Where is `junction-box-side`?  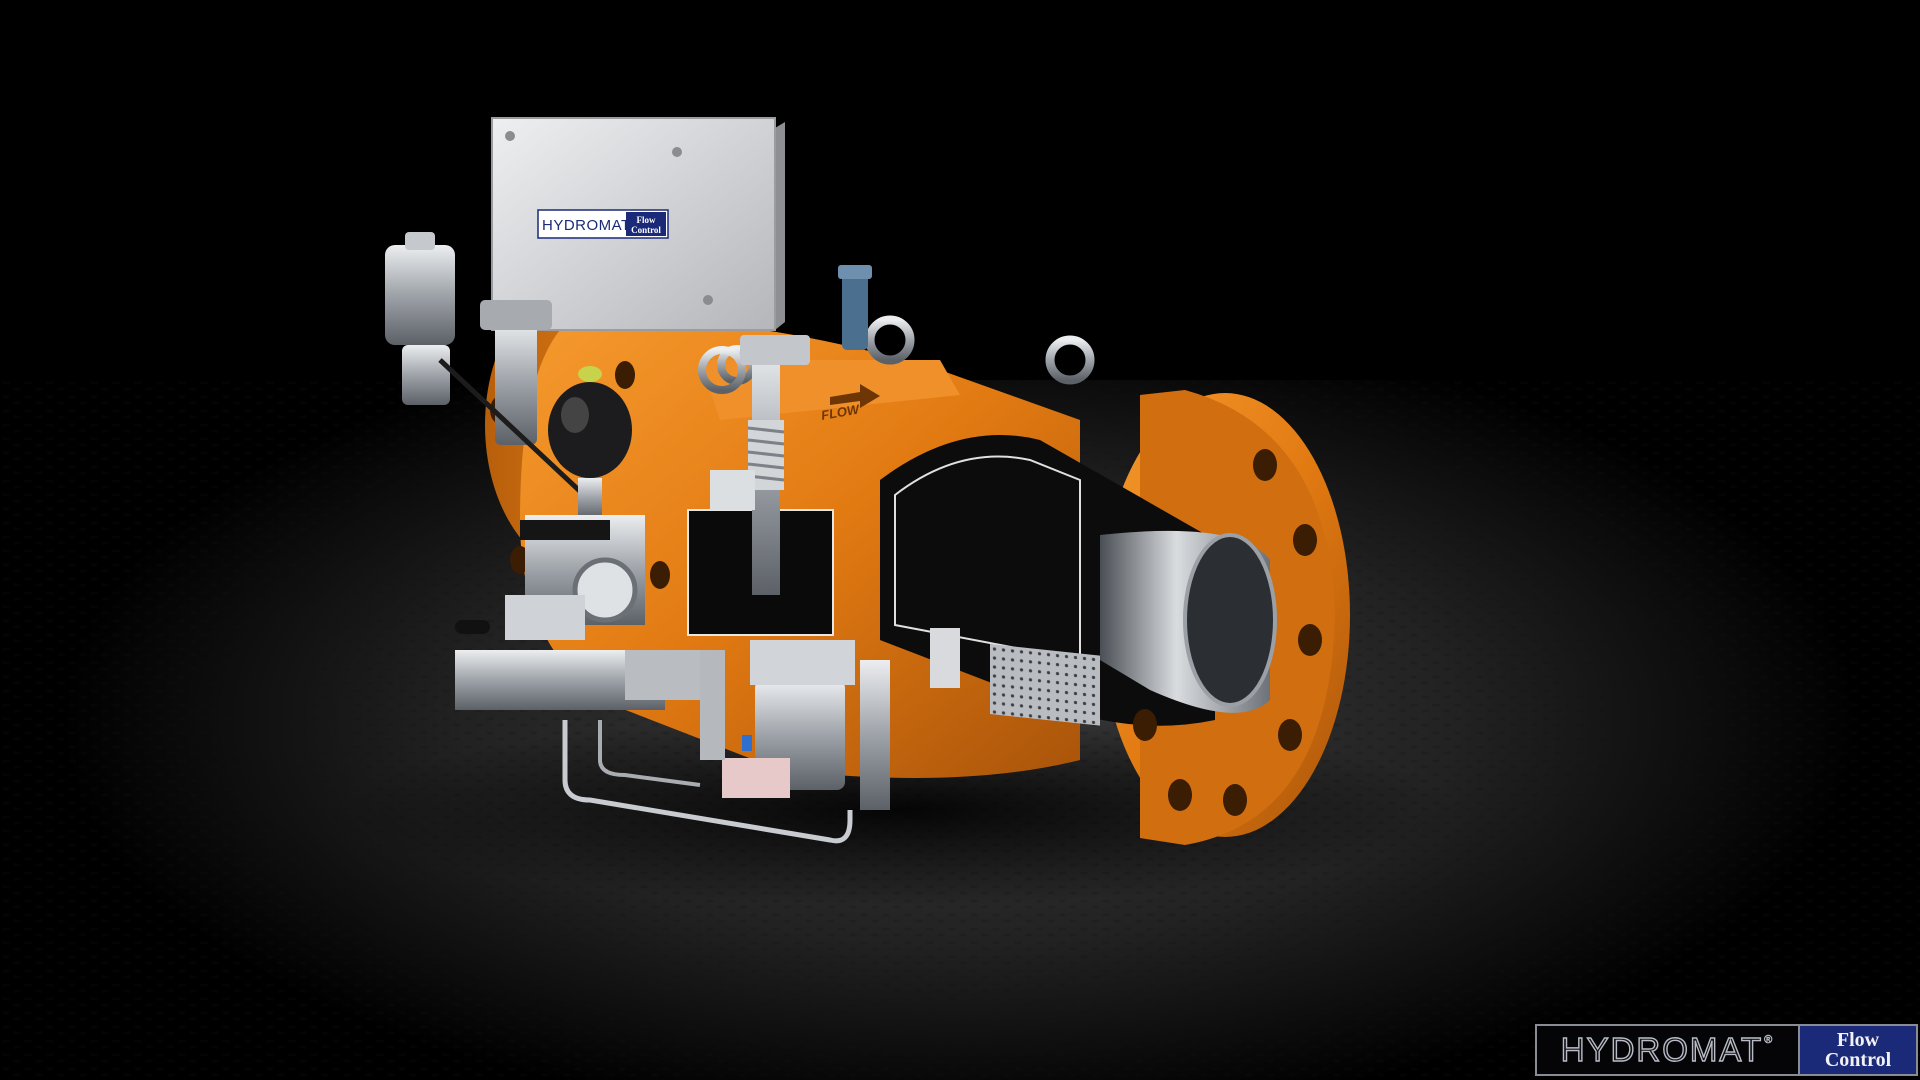
junction-box-side is located at coordinates (780, 226).